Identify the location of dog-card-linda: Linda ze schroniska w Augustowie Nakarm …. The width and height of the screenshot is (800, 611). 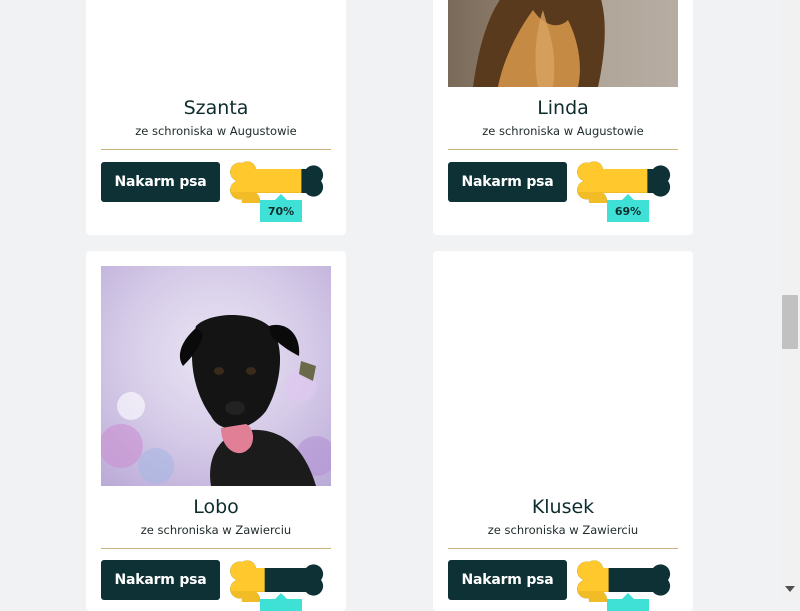
(563, 117).